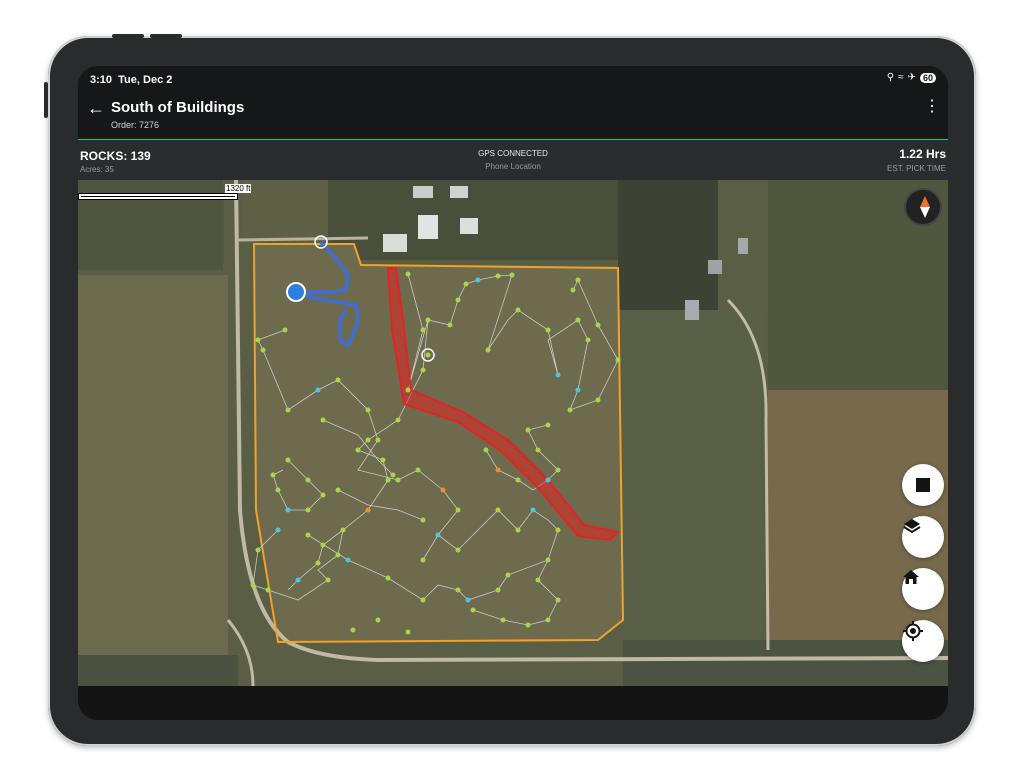 This screenshot has width=1024, height=784. What do you see at coordinates (428, 355) in the screenshot?
I see `selected-rock-dot` at bounding box center [428, 355].